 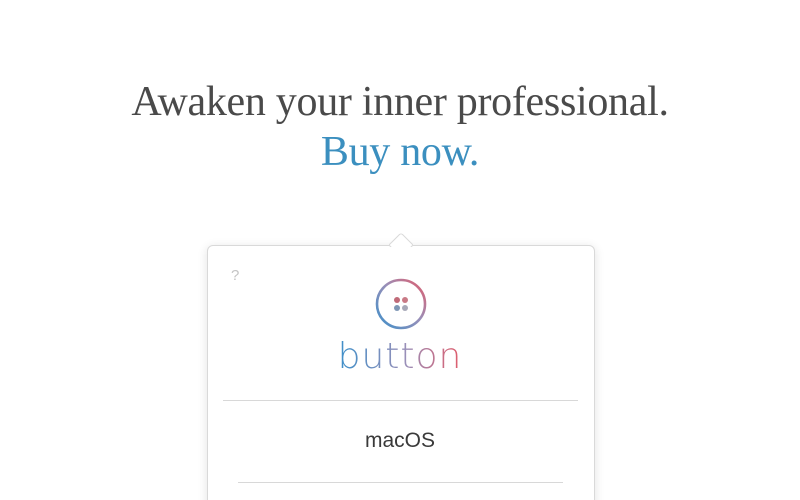 I want to click on divider-bottom, so click(x=400, y=482).